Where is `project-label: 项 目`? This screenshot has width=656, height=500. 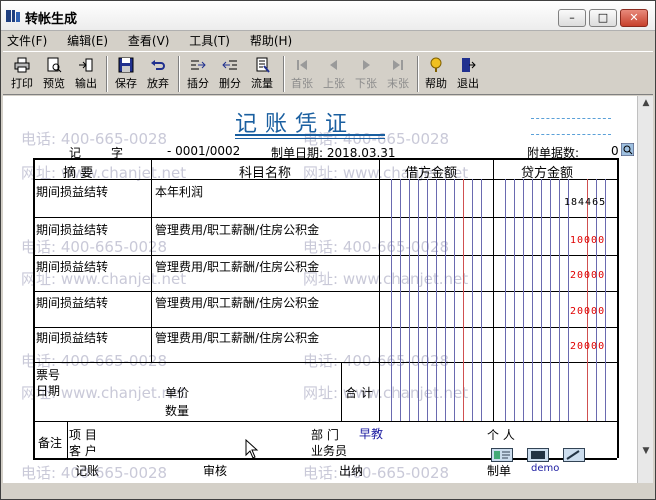 project-label: 项 目 is located at coordinates (83, 435).